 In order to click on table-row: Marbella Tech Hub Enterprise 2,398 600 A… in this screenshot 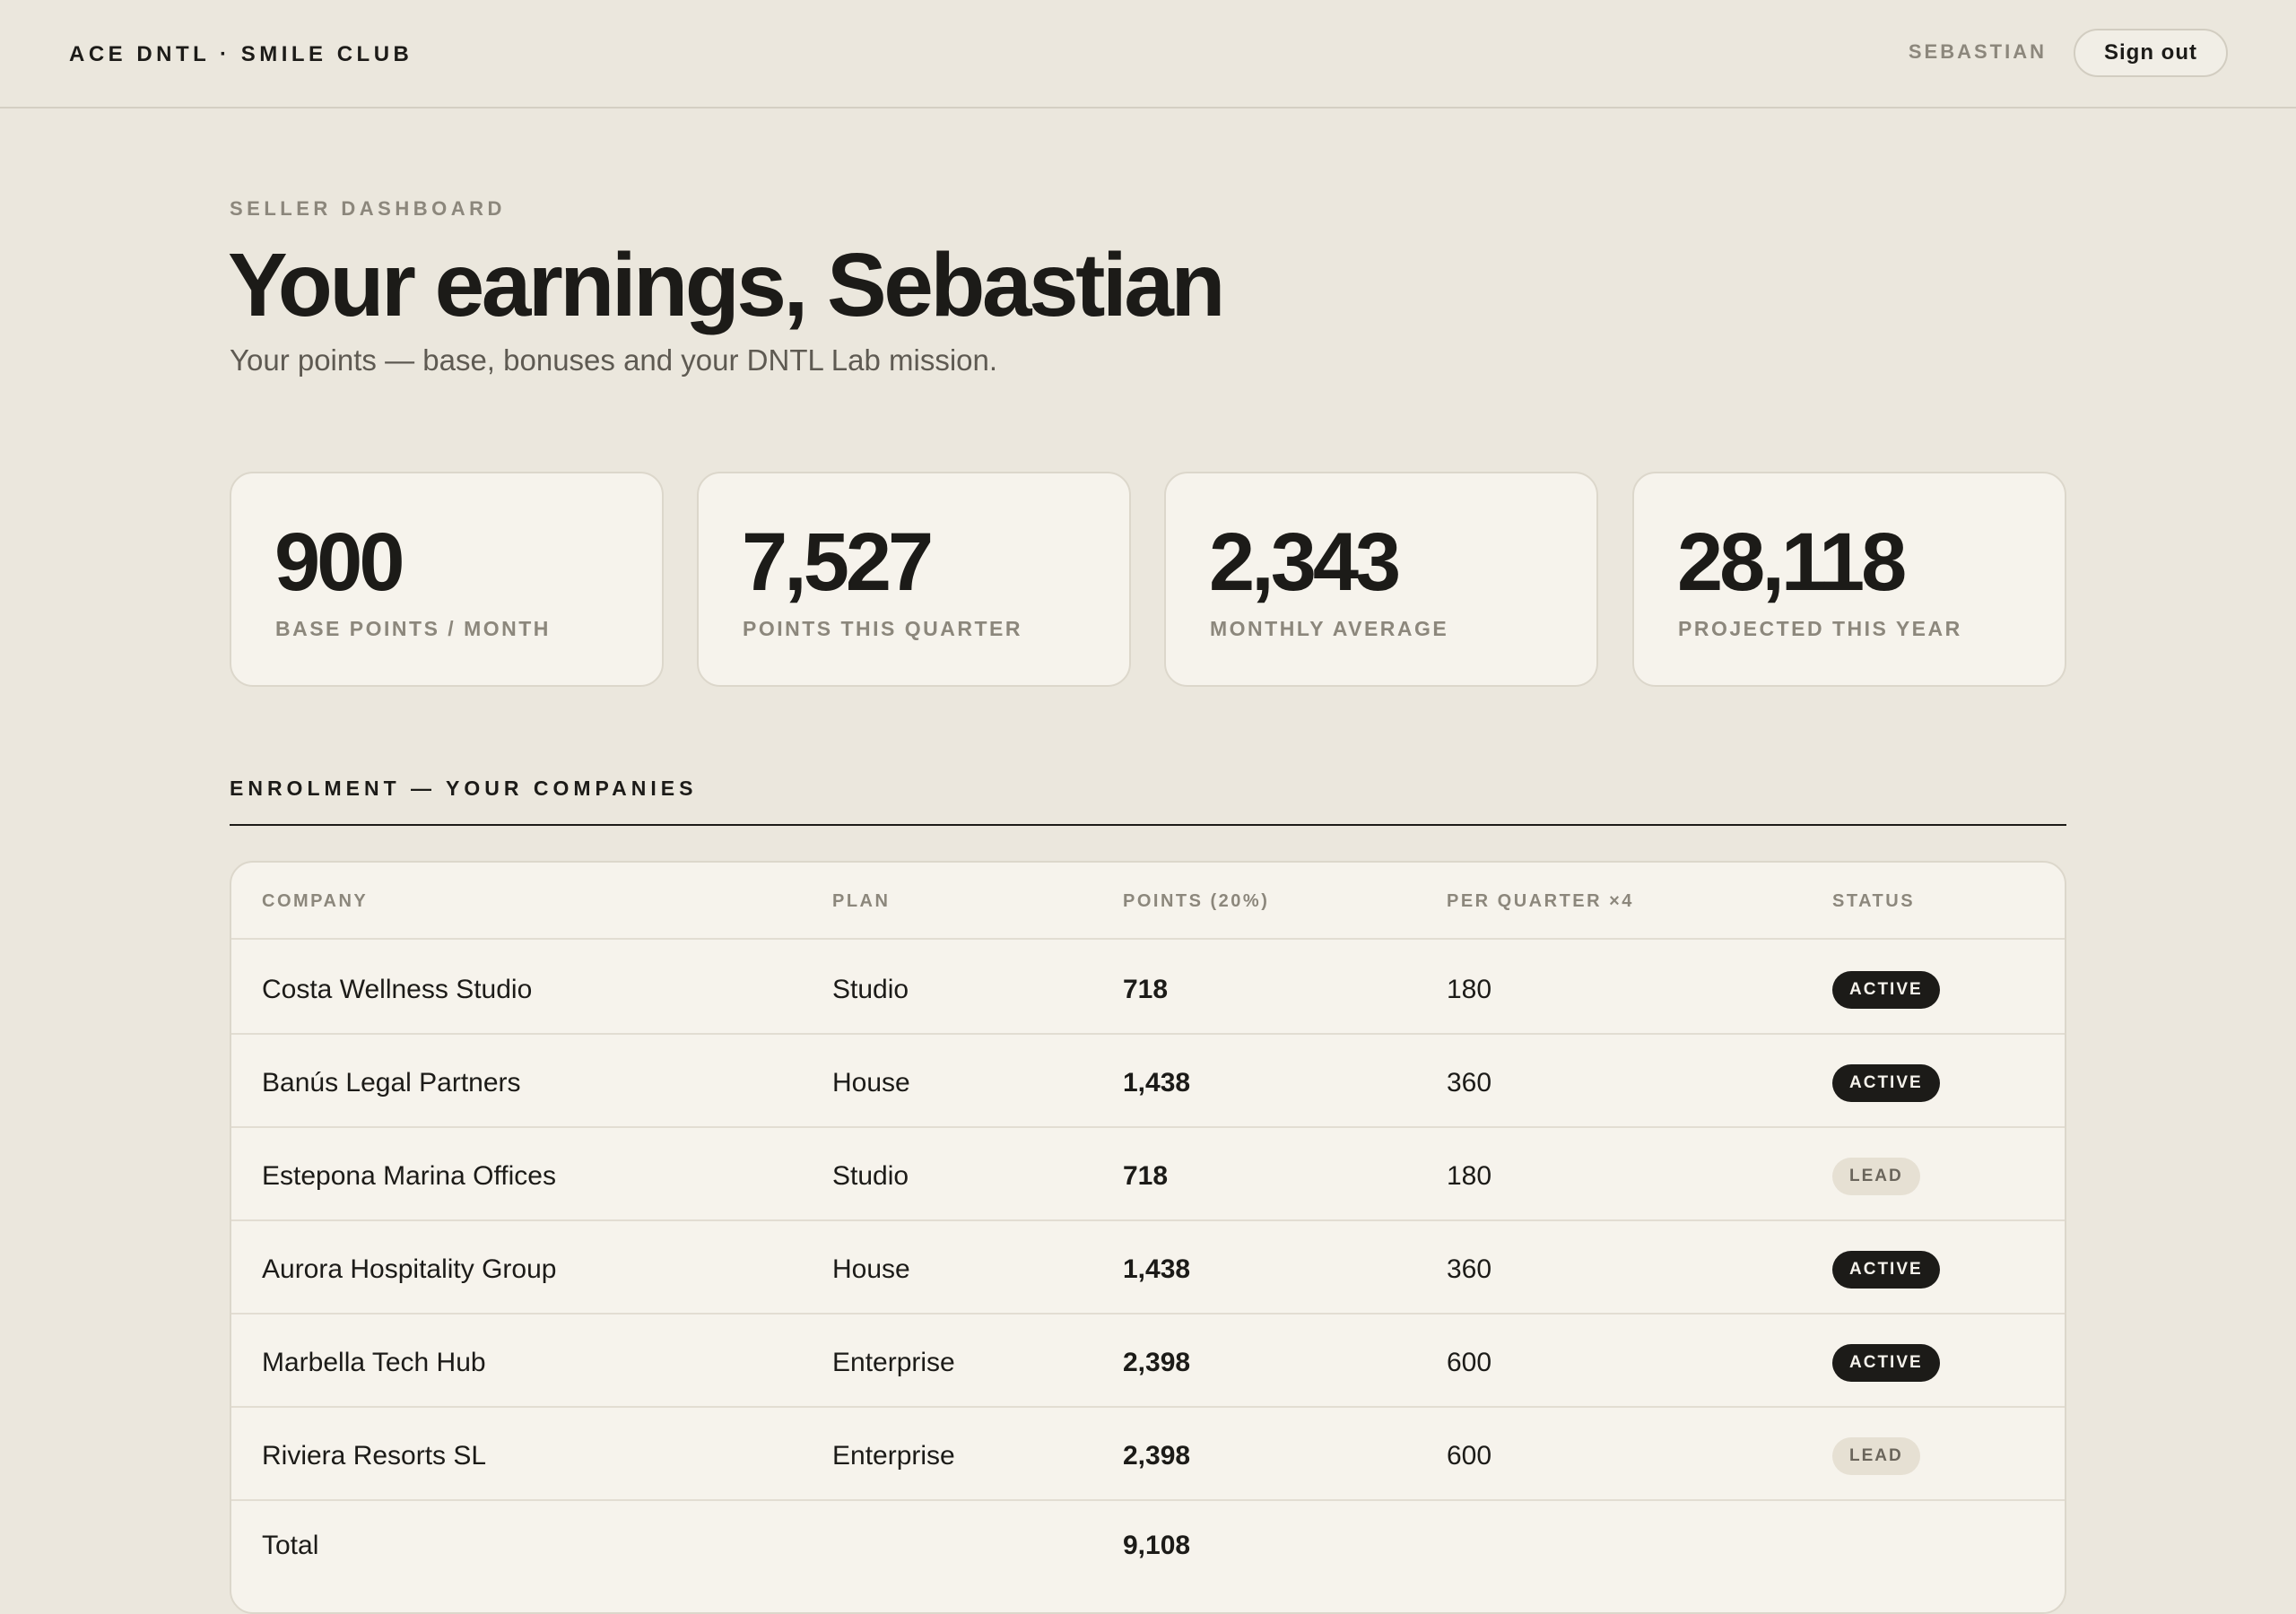, I will do `click(1148, 1361)`.